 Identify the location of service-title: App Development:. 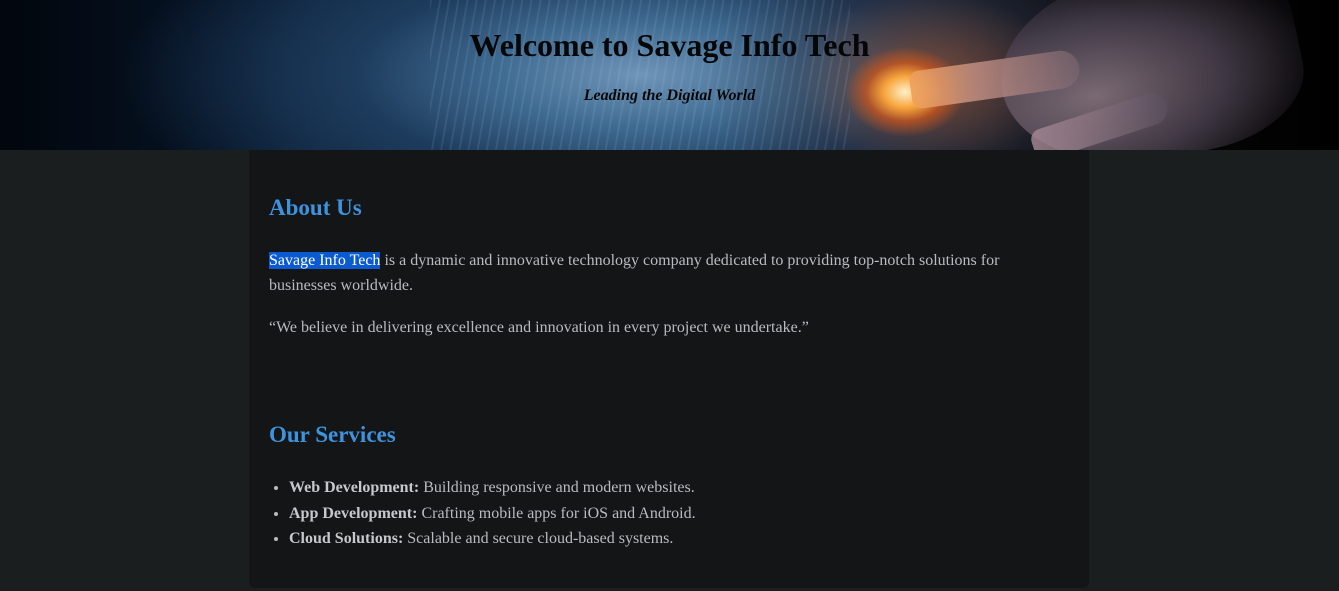
(353, 513).